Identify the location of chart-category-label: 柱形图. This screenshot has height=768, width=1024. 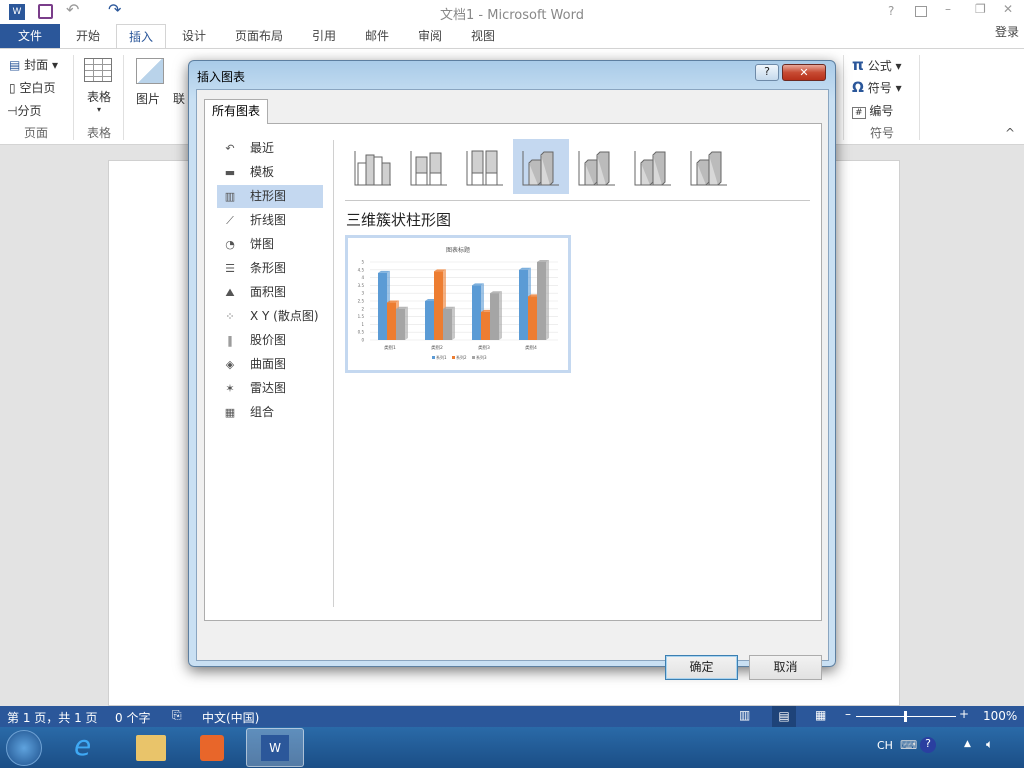
(268, 196).